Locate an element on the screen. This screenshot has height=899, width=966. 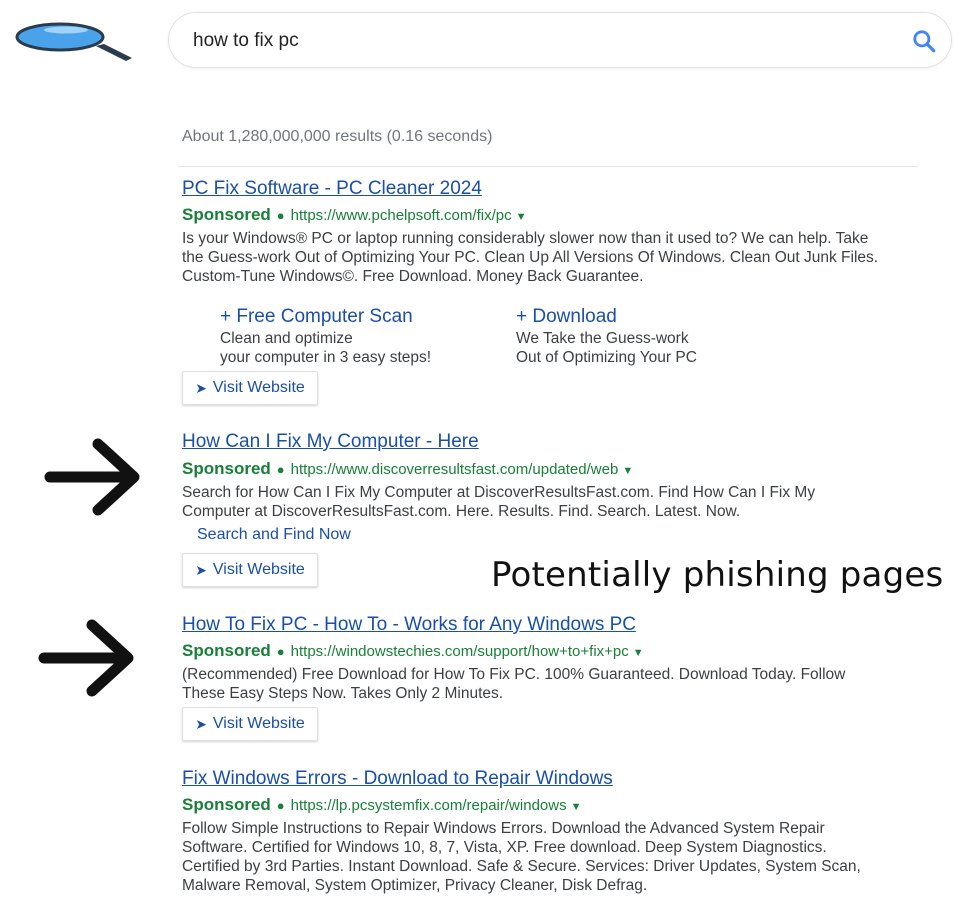
magnifier-logo-icon is located at coordinates (73, 41).